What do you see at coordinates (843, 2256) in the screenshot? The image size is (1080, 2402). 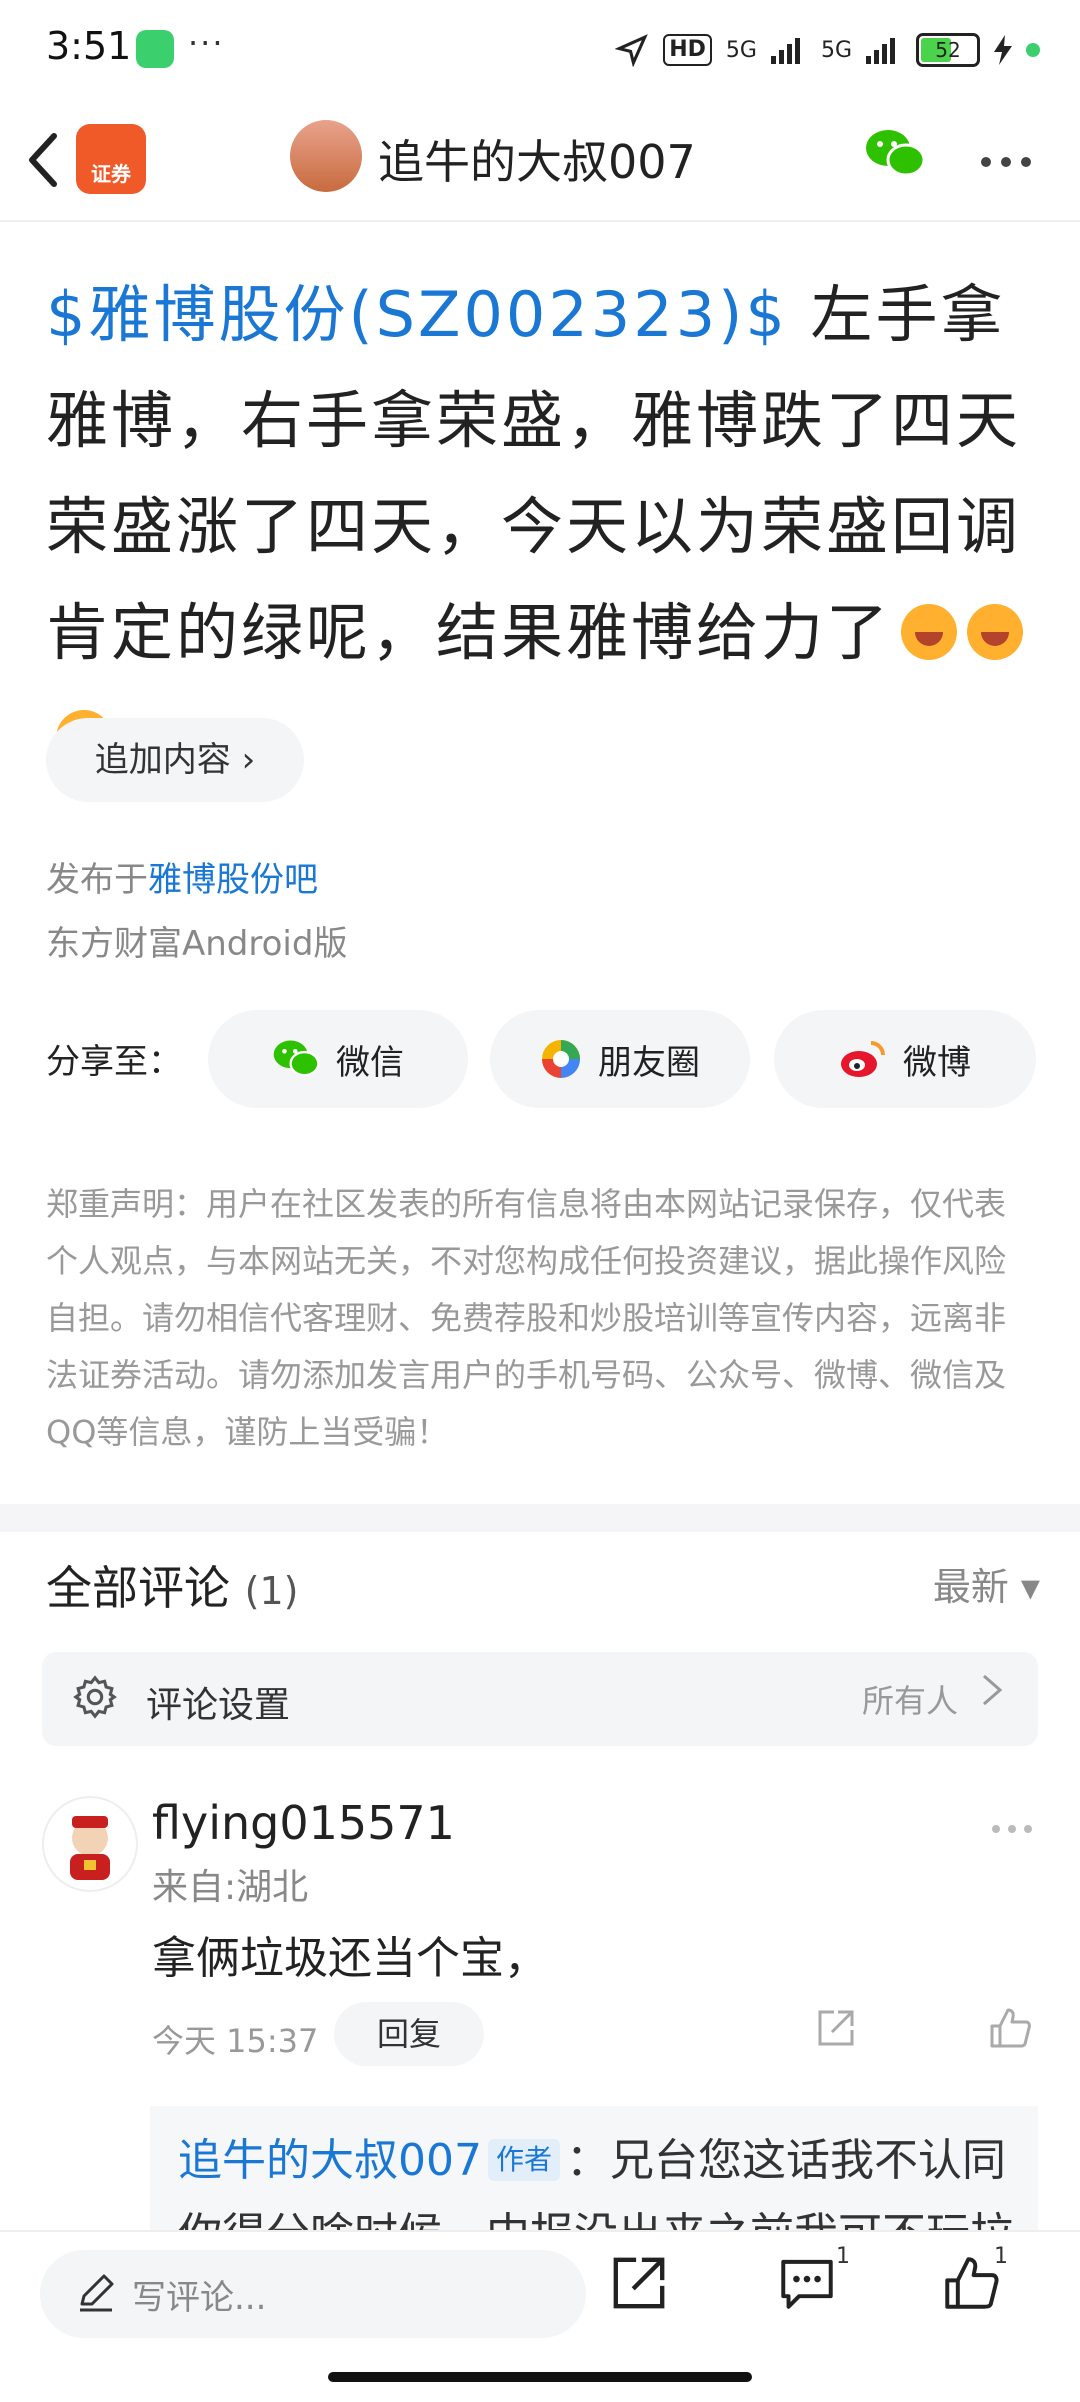 I see `comments-count-badge: 1` at bounding box center [843, 2256].